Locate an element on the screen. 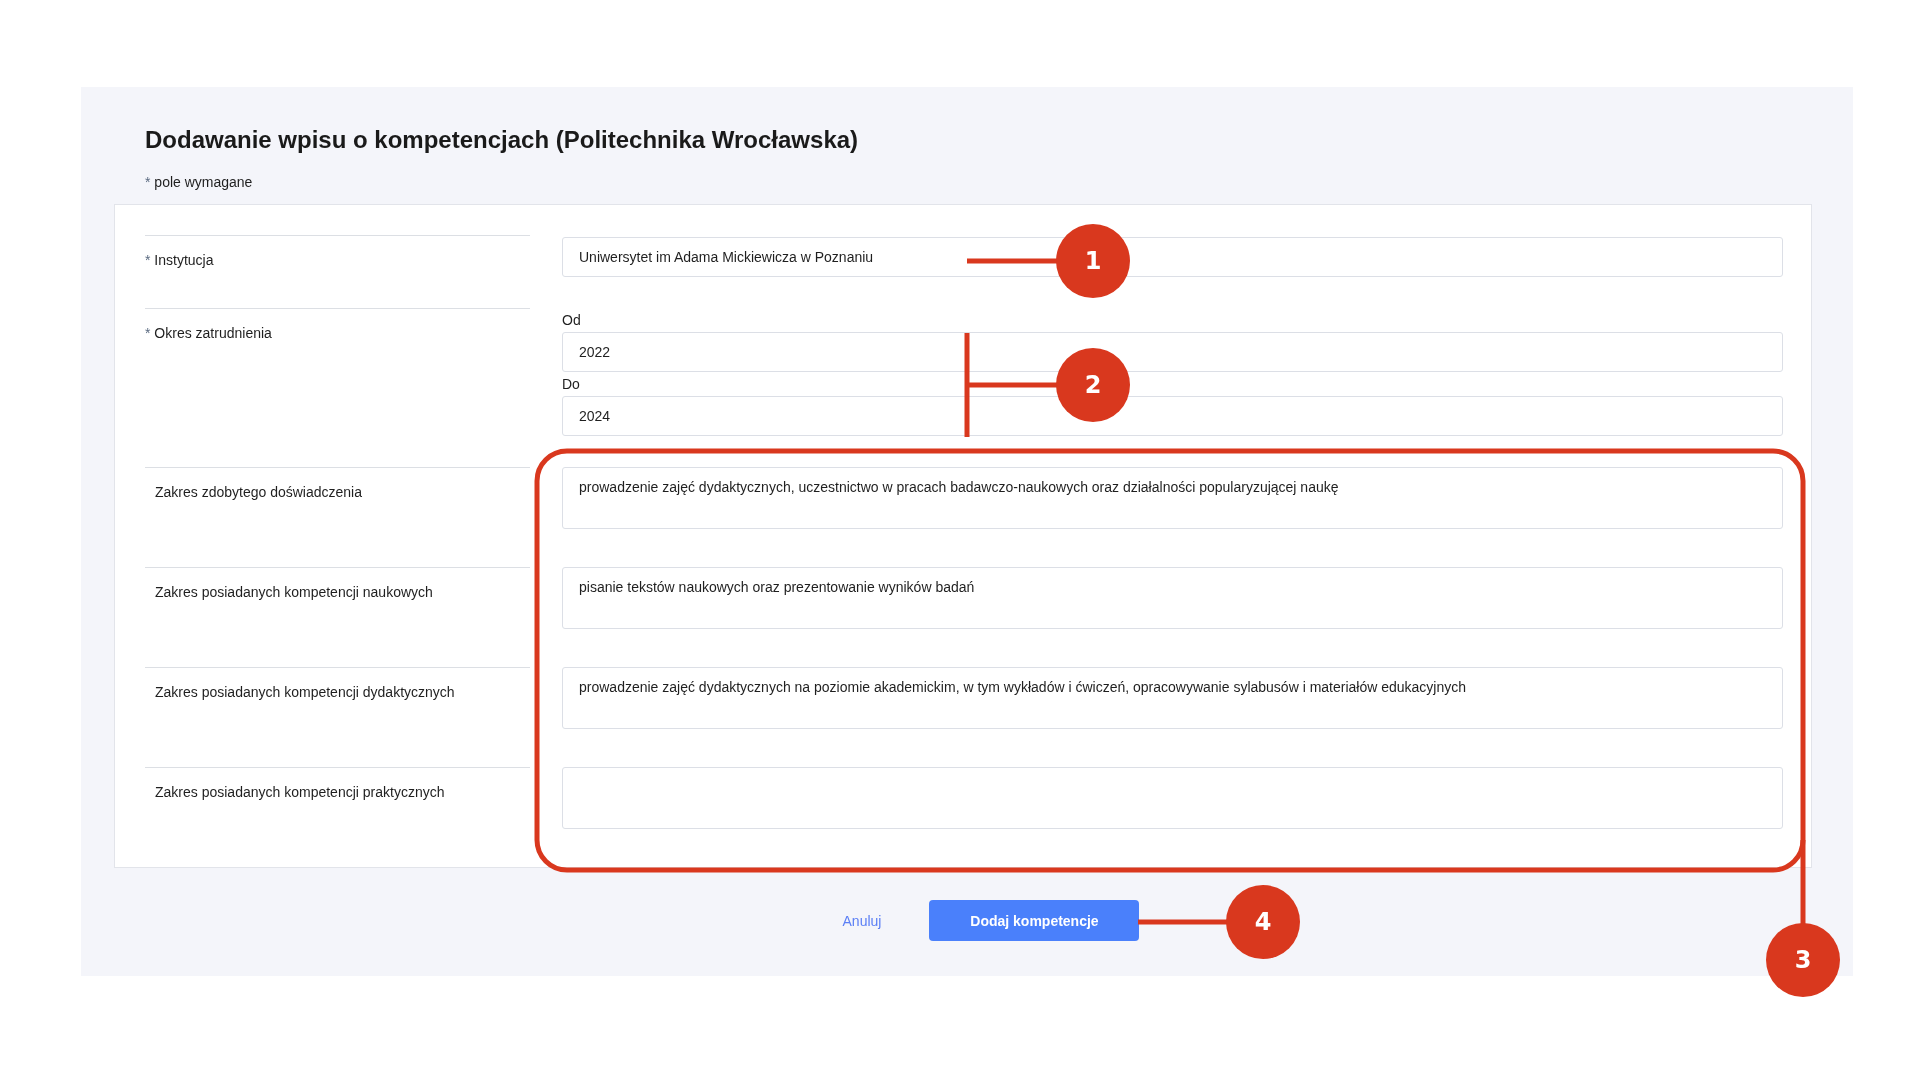 This screenshot has width=1920, height=1080. field-label: Do is located at coordinates (571, 384).